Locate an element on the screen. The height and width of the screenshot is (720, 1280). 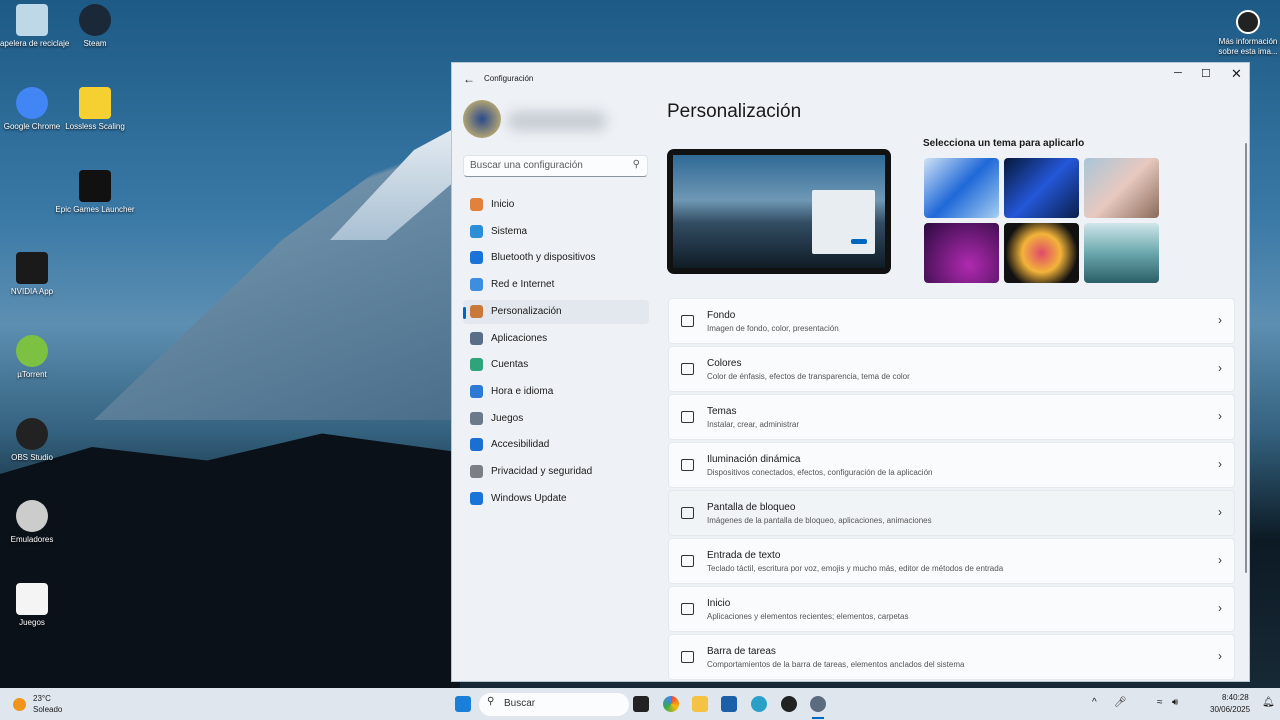
theme-custom is located at coordinates (1121, 188).